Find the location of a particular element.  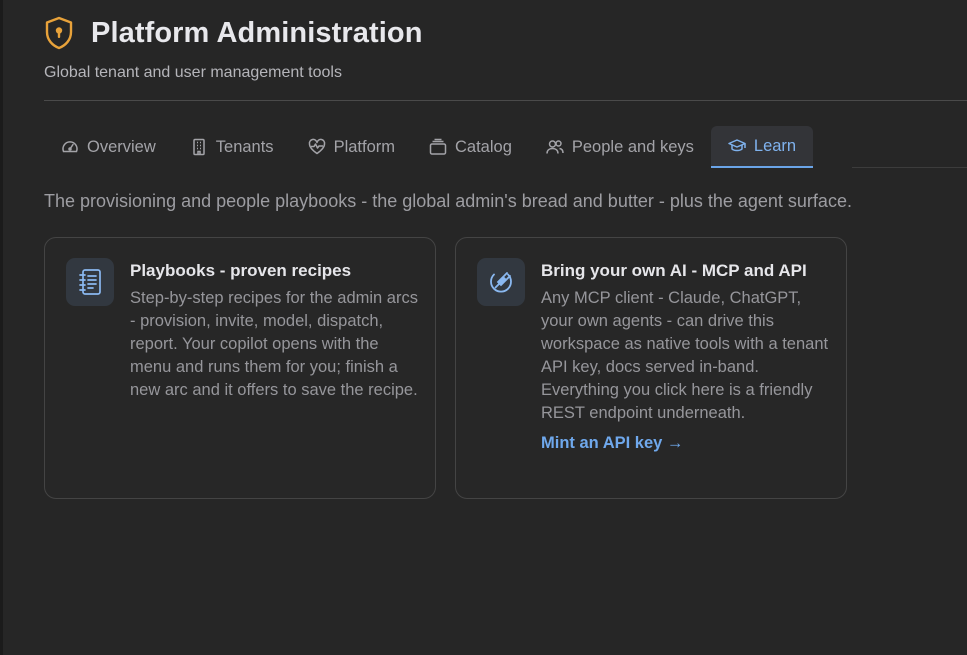

tab-label: Overview is located at coordinates (121, 146).